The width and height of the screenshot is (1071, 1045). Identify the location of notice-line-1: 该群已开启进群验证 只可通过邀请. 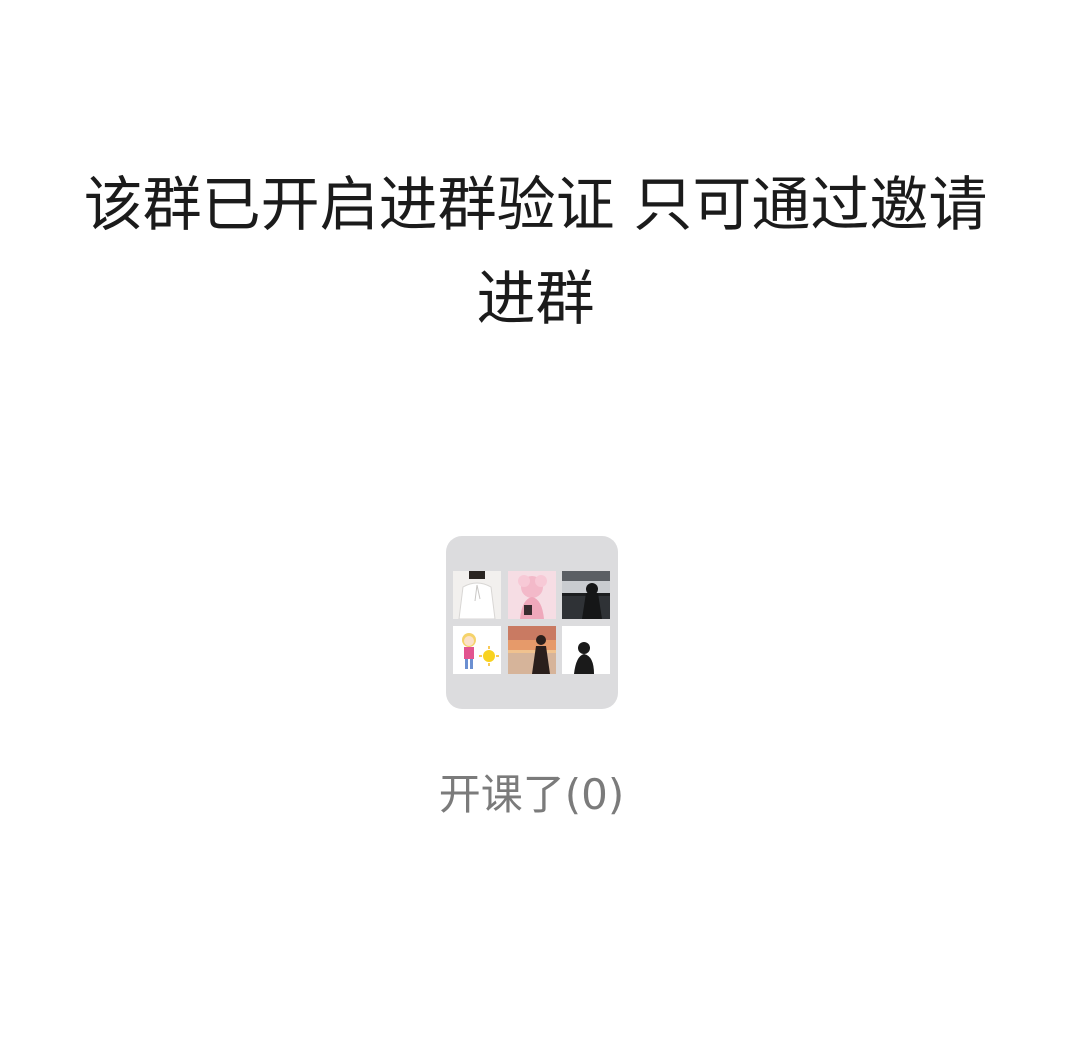
(535, 204).